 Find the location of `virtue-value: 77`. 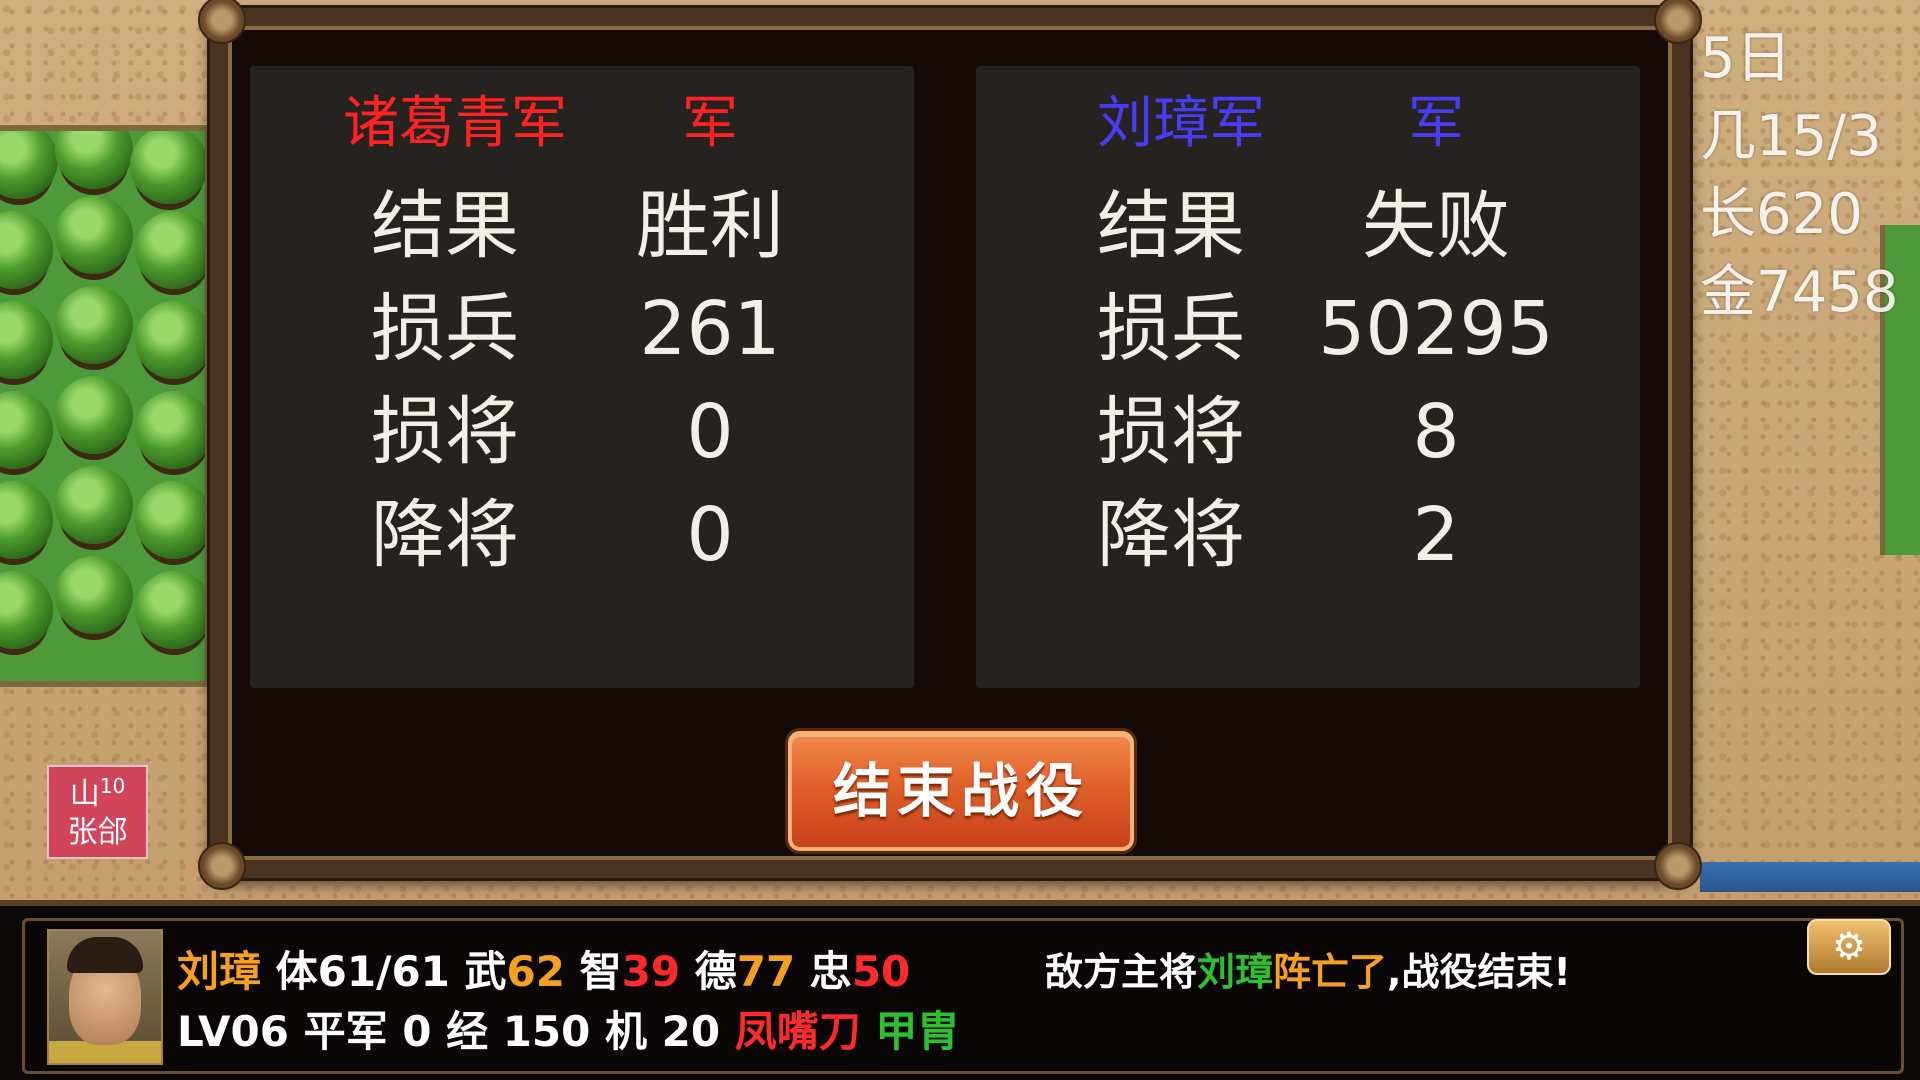

virtue-value: 77 is located at coordinates (766, 971).